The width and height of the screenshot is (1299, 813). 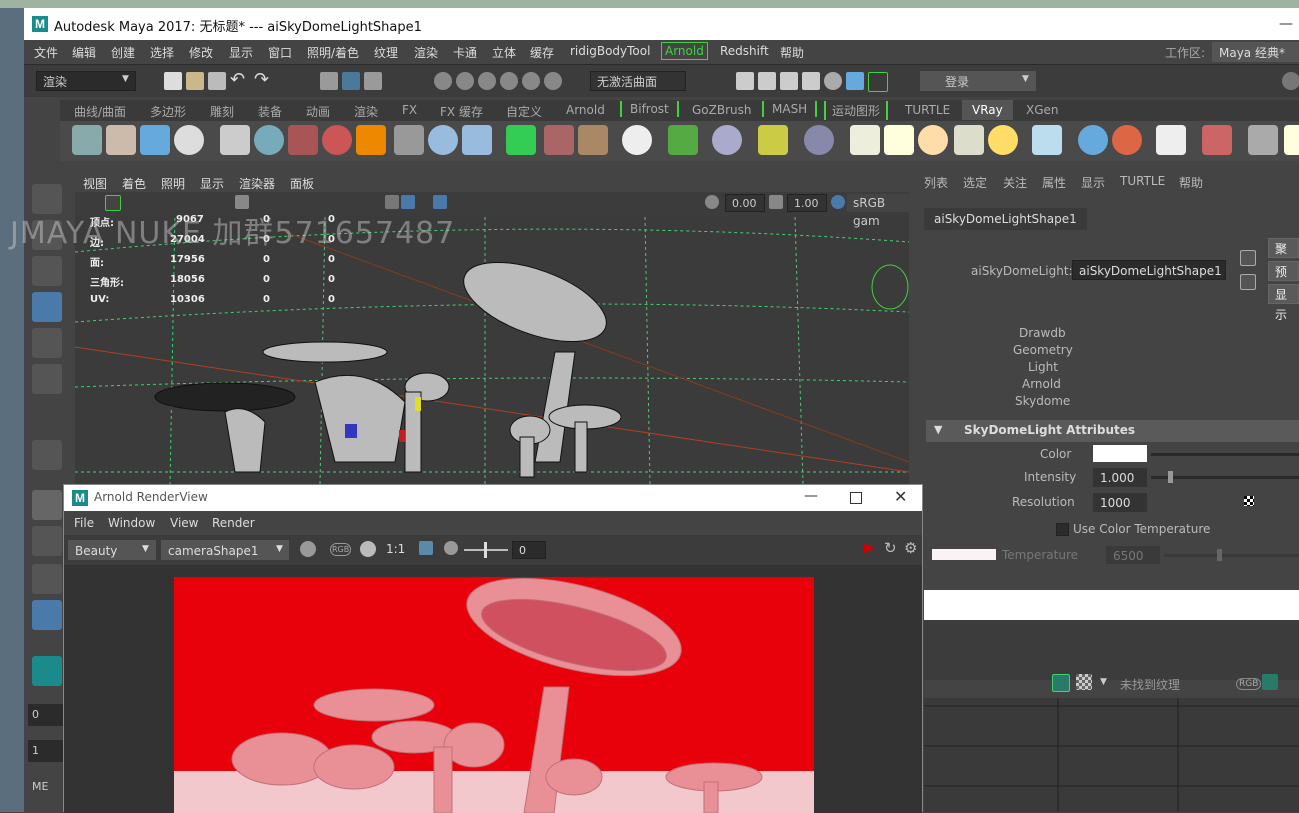 What do you see at coordinates (241, 52) in the screenshot?
I see `menu-display: 显示` at bounding box center [241, 52].